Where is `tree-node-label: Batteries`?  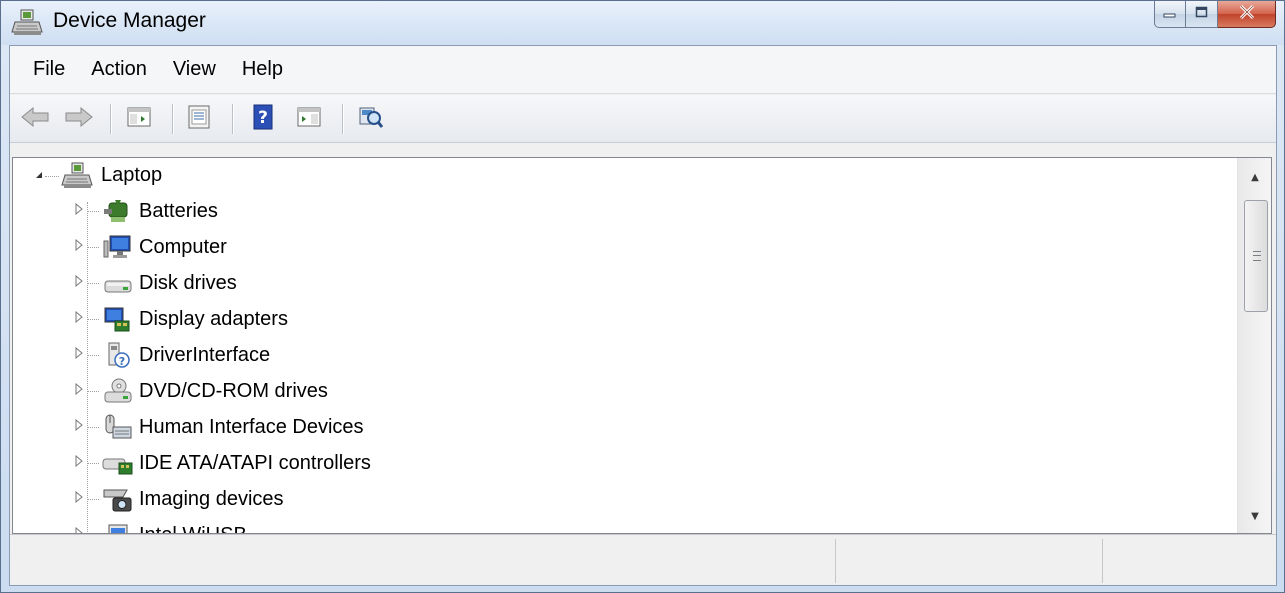
tree-node-label: Batteries is located at coordinates (178, 210).